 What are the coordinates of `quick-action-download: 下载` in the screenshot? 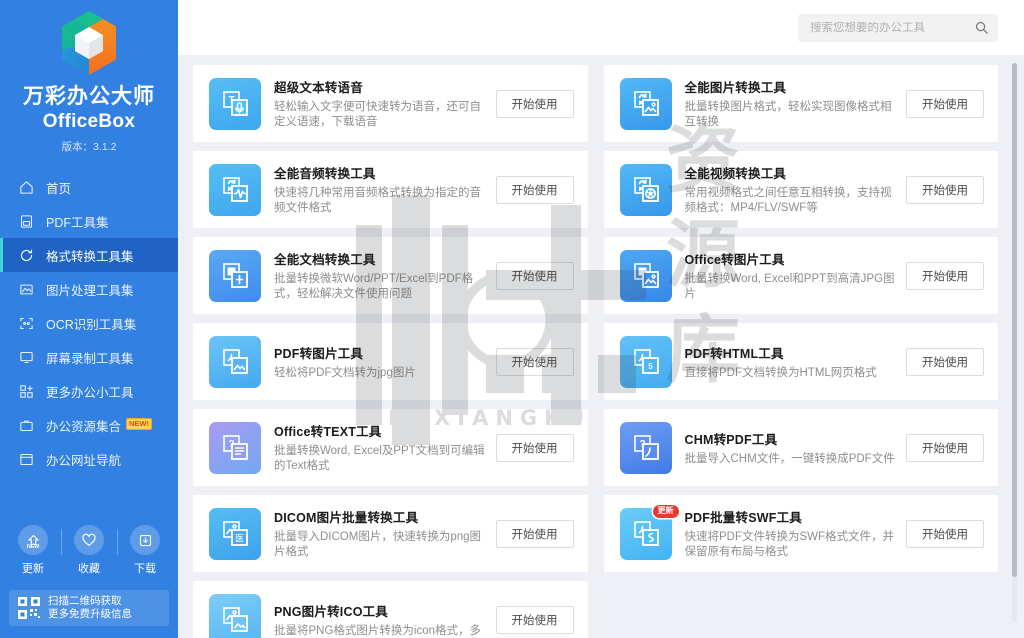 It's located at (145, 550).